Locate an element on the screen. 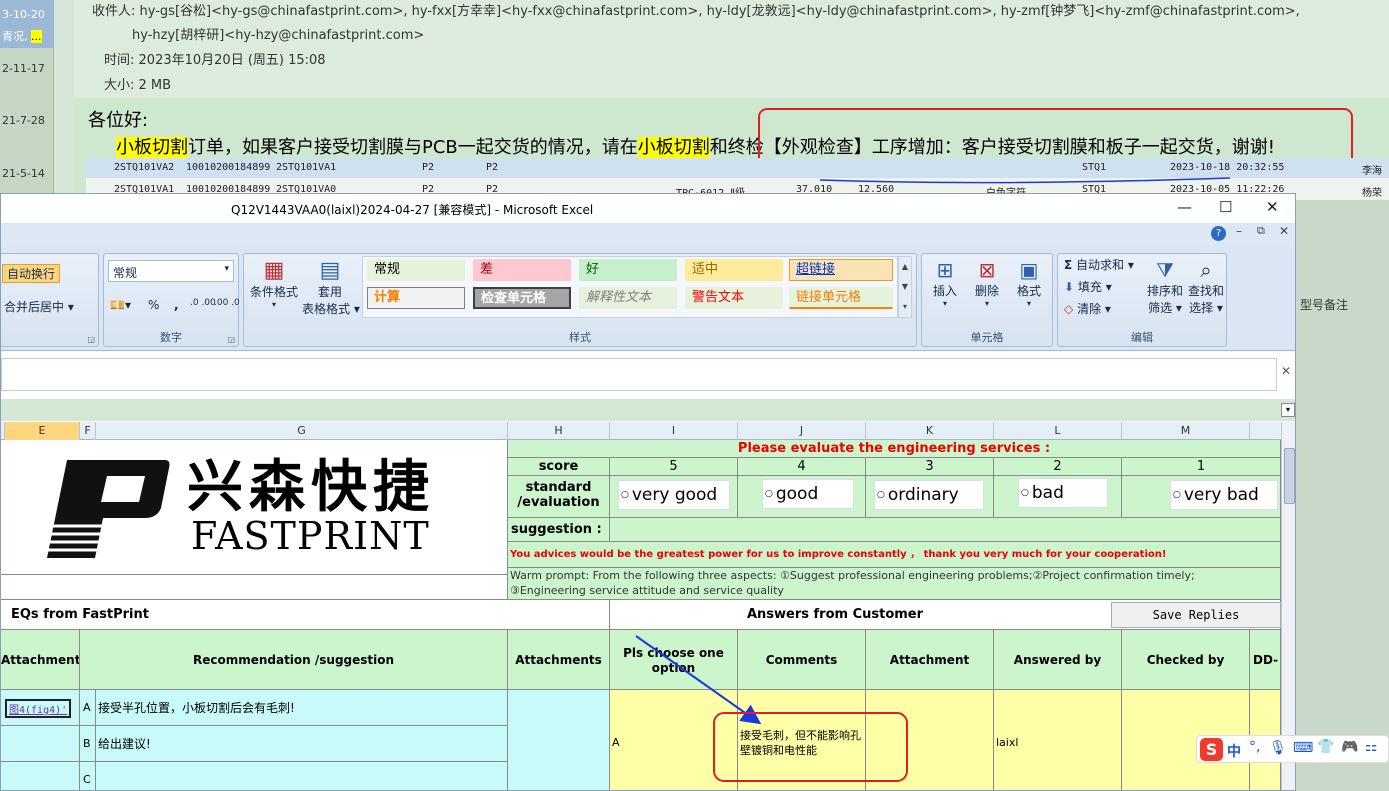 Image resolution: width=1389 pixels, height=791 pixels. insert-button: ⊞ 插入 ▾ is located at coordinates (945, 283).